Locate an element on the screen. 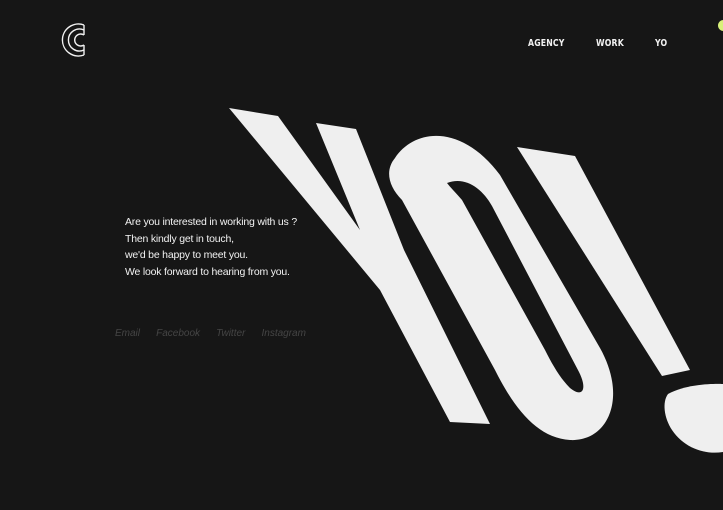 The image size is (723, 510). footer-faint-text is located at coordinates (671, 507).